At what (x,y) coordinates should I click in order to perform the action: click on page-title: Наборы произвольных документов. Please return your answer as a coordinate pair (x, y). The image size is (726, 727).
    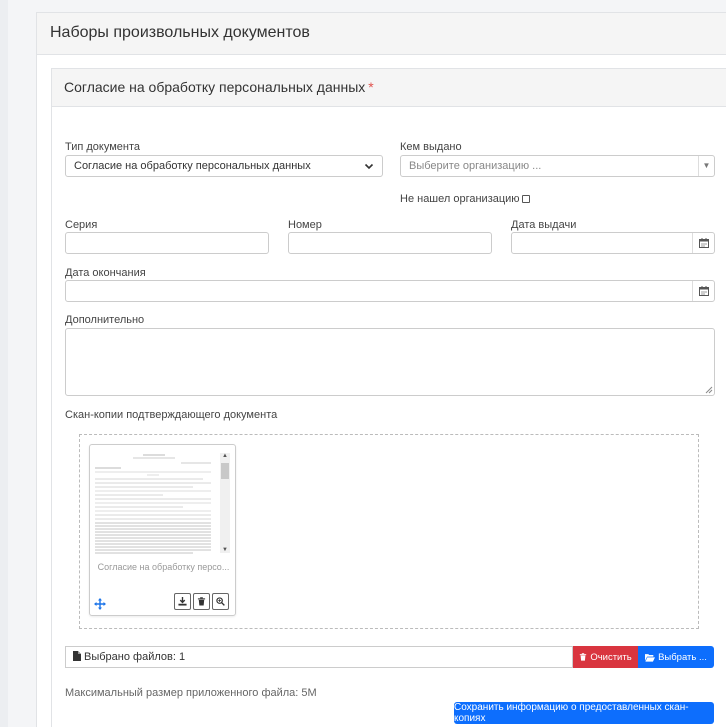
    Looking at the image, I should click on (381, 34).